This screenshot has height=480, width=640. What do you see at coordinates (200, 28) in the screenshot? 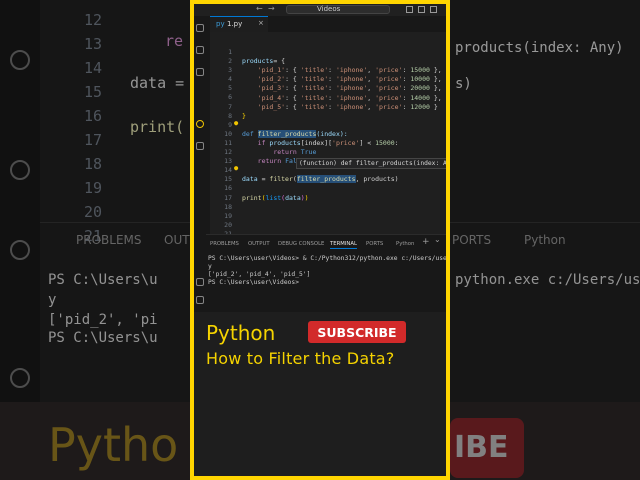
I see `explorer-icon` at bounding box center [200, 28].